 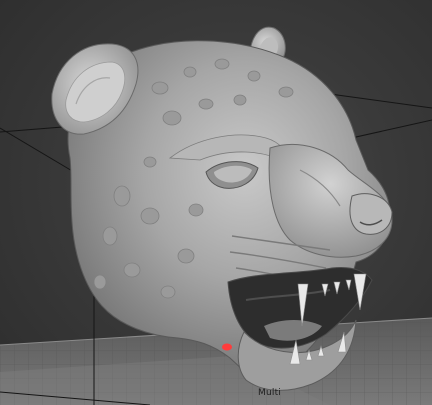 What do you see at coordinates (227, 347) in the screenshot?
I see `selection-marker` at bounding box center [227, 347].